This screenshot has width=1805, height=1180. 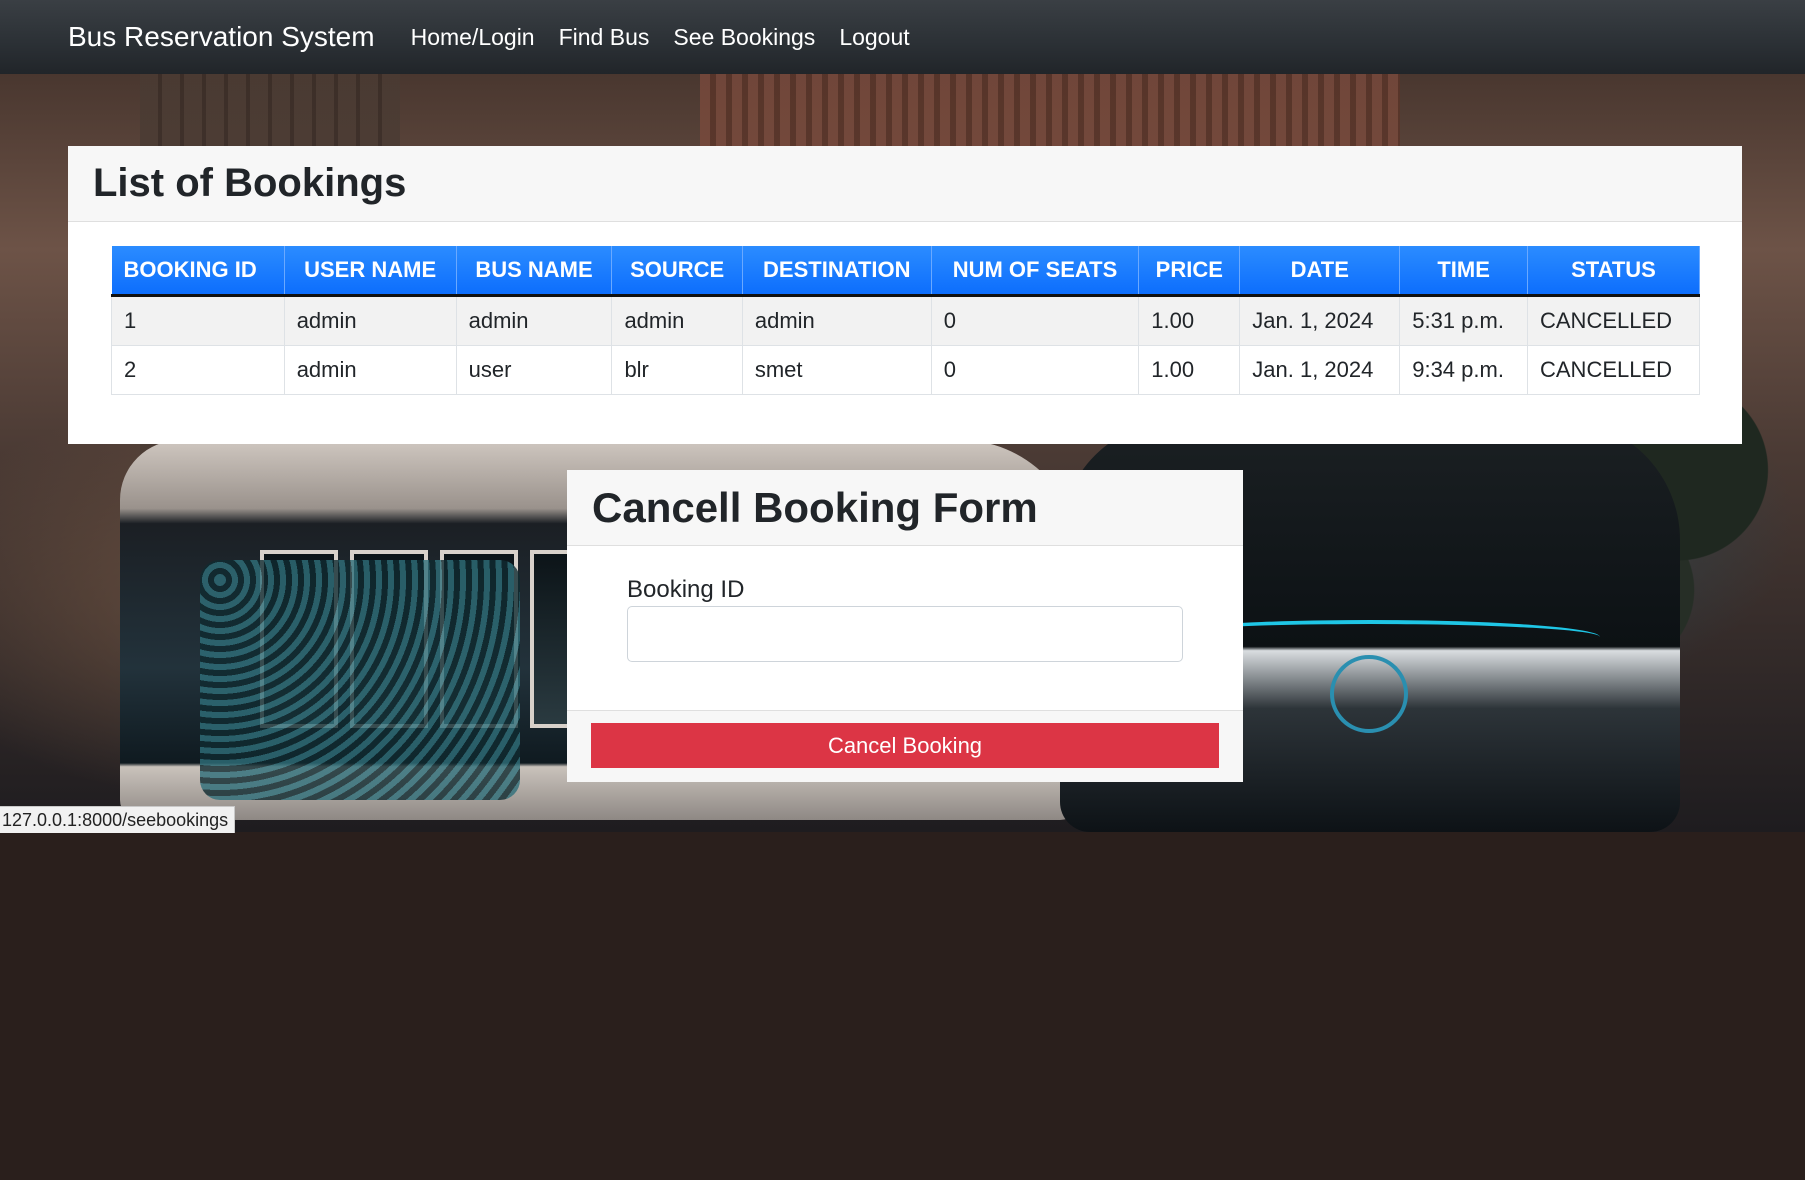 What do you see at coordinates (198, 370) in the screenshot?
I see `cell-booking-id: 2` at bounding box center [198, 370].